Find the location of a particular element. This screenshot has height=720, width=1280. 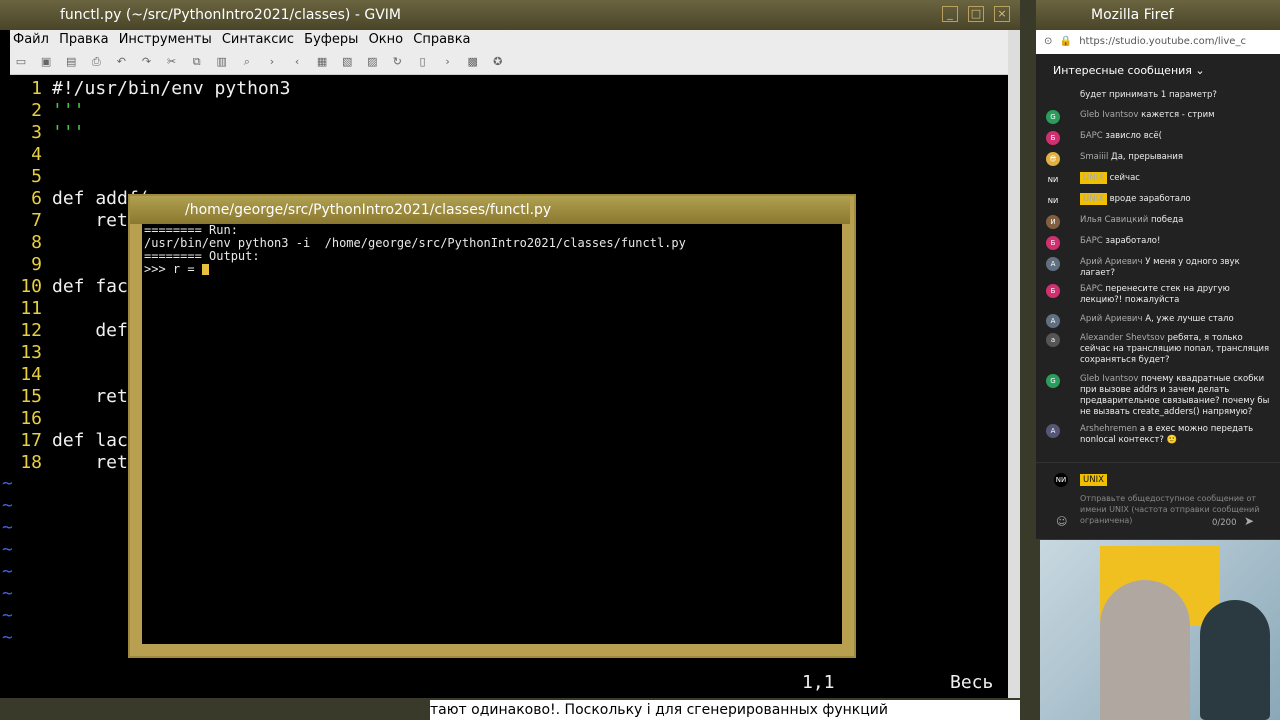

chat-text: победа is located at coordinates (1167, 220).